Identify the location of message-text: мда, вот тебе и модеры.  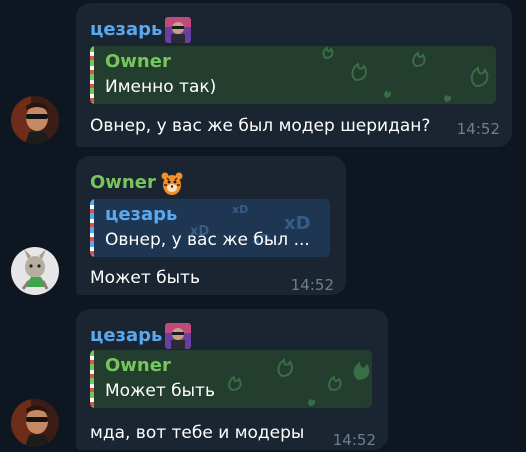
(197, 433).